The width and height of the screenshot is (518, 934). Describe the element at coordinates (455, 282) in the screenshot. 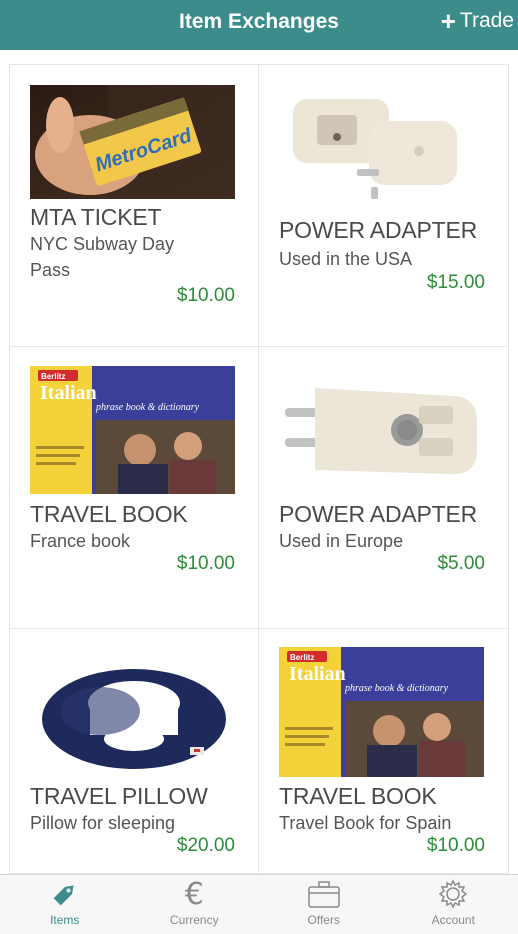

I see `item-price: $15.00` at that location.